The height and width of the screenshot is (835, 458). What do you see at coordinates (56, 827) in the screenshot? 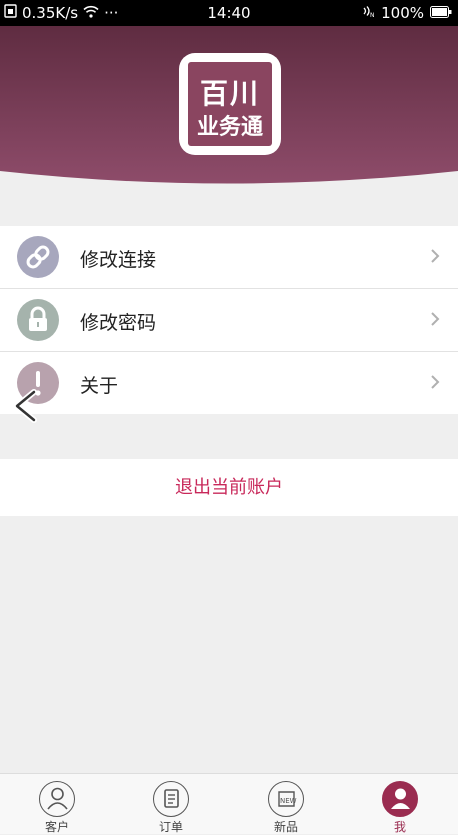
I see `tab-label: 客户` at bounding box center [56, 827].